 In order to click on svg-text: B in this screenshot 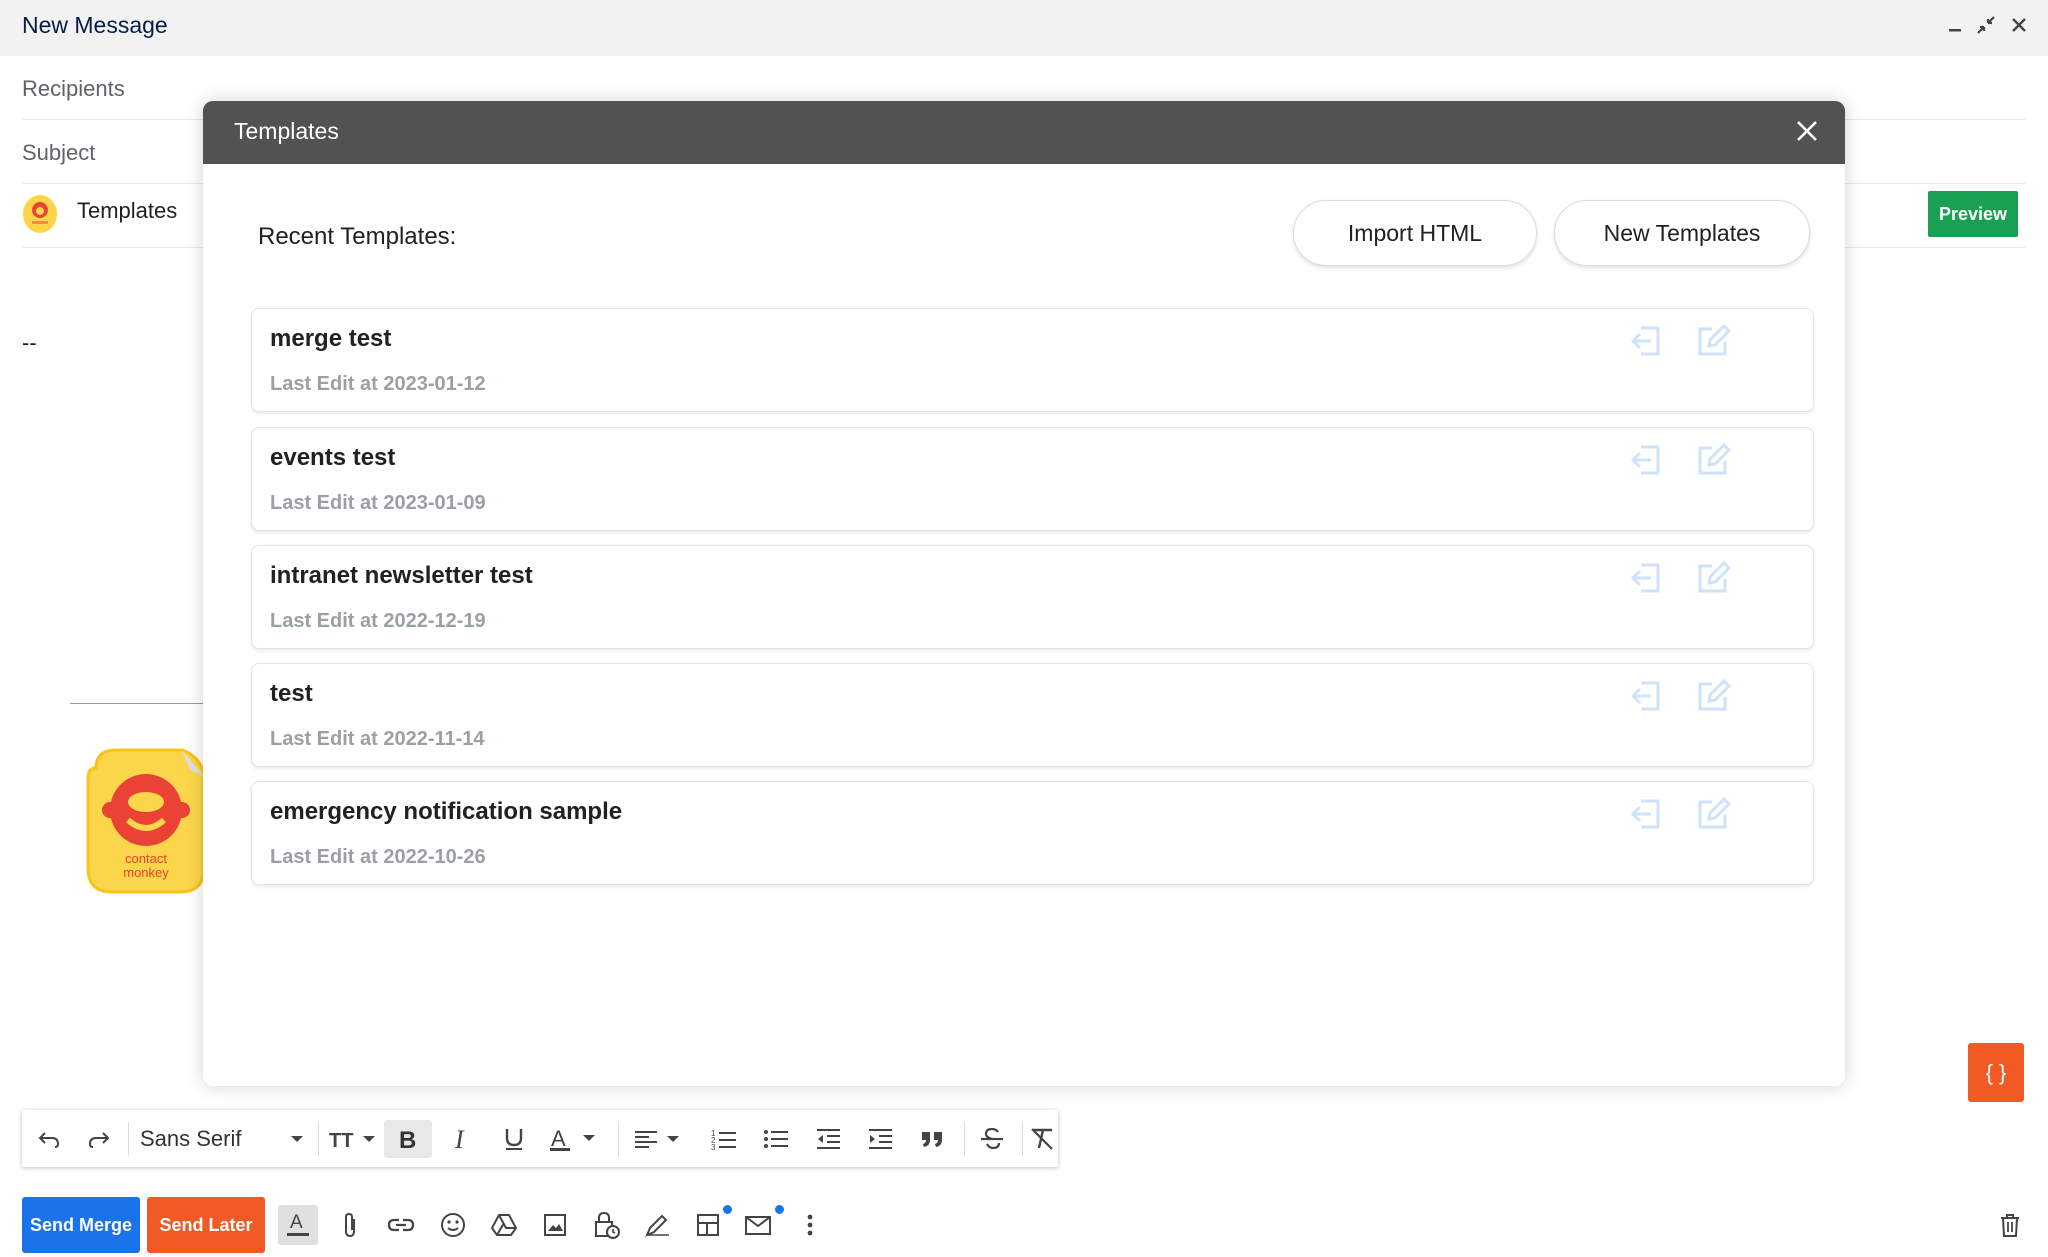, I will do `click(407, 1139)`.